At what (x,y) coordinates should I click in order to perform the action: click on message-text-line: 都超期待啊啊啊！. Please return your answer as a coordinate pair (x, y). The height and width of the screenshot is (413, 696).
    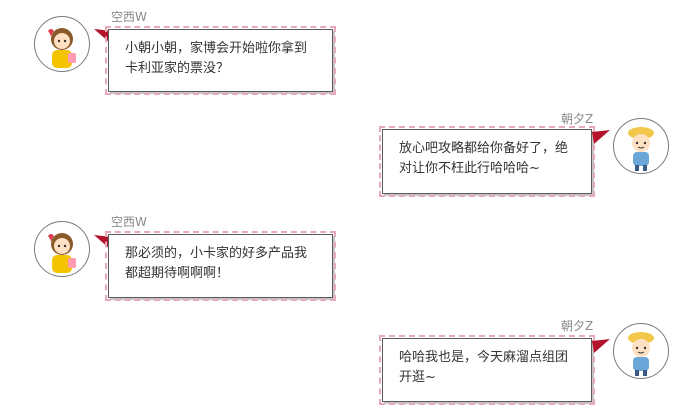
    Looking at the image, I should click on (177, 273).